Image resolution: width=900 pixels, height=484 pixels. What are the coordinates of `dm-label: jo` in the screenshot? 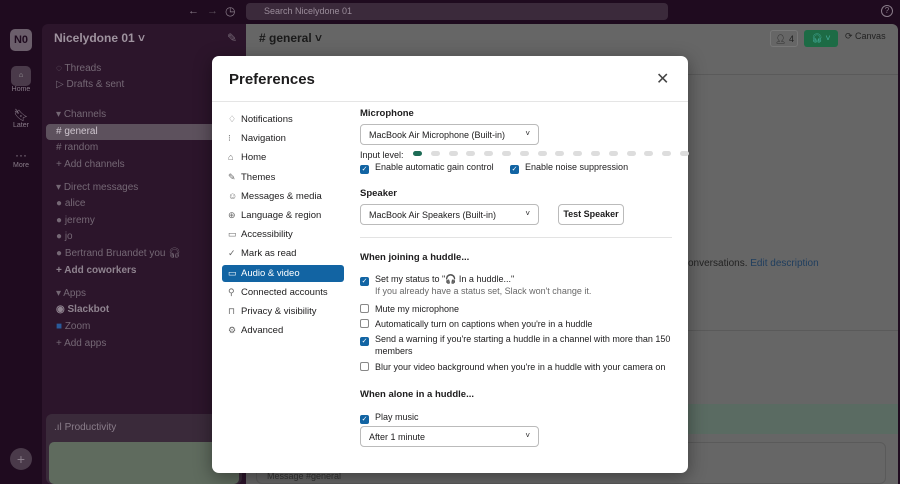 It's located at (68, 236).